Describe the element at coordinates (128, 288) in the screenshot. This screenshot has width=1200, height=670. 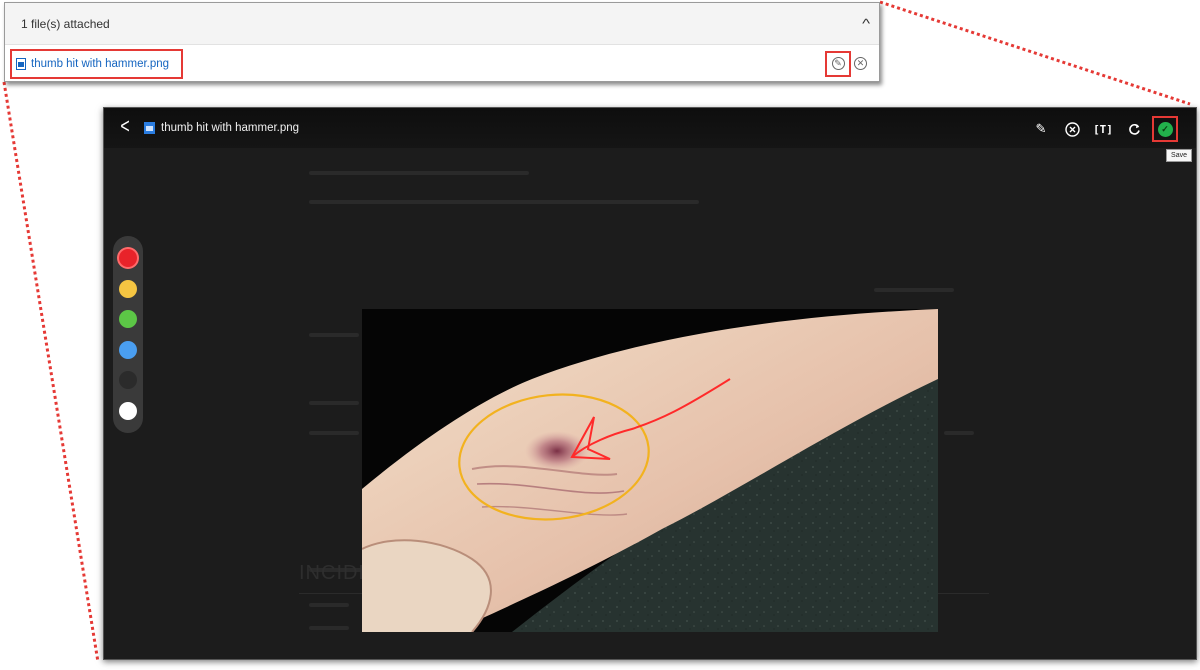
I see `color-swatch-yellow` at that location.